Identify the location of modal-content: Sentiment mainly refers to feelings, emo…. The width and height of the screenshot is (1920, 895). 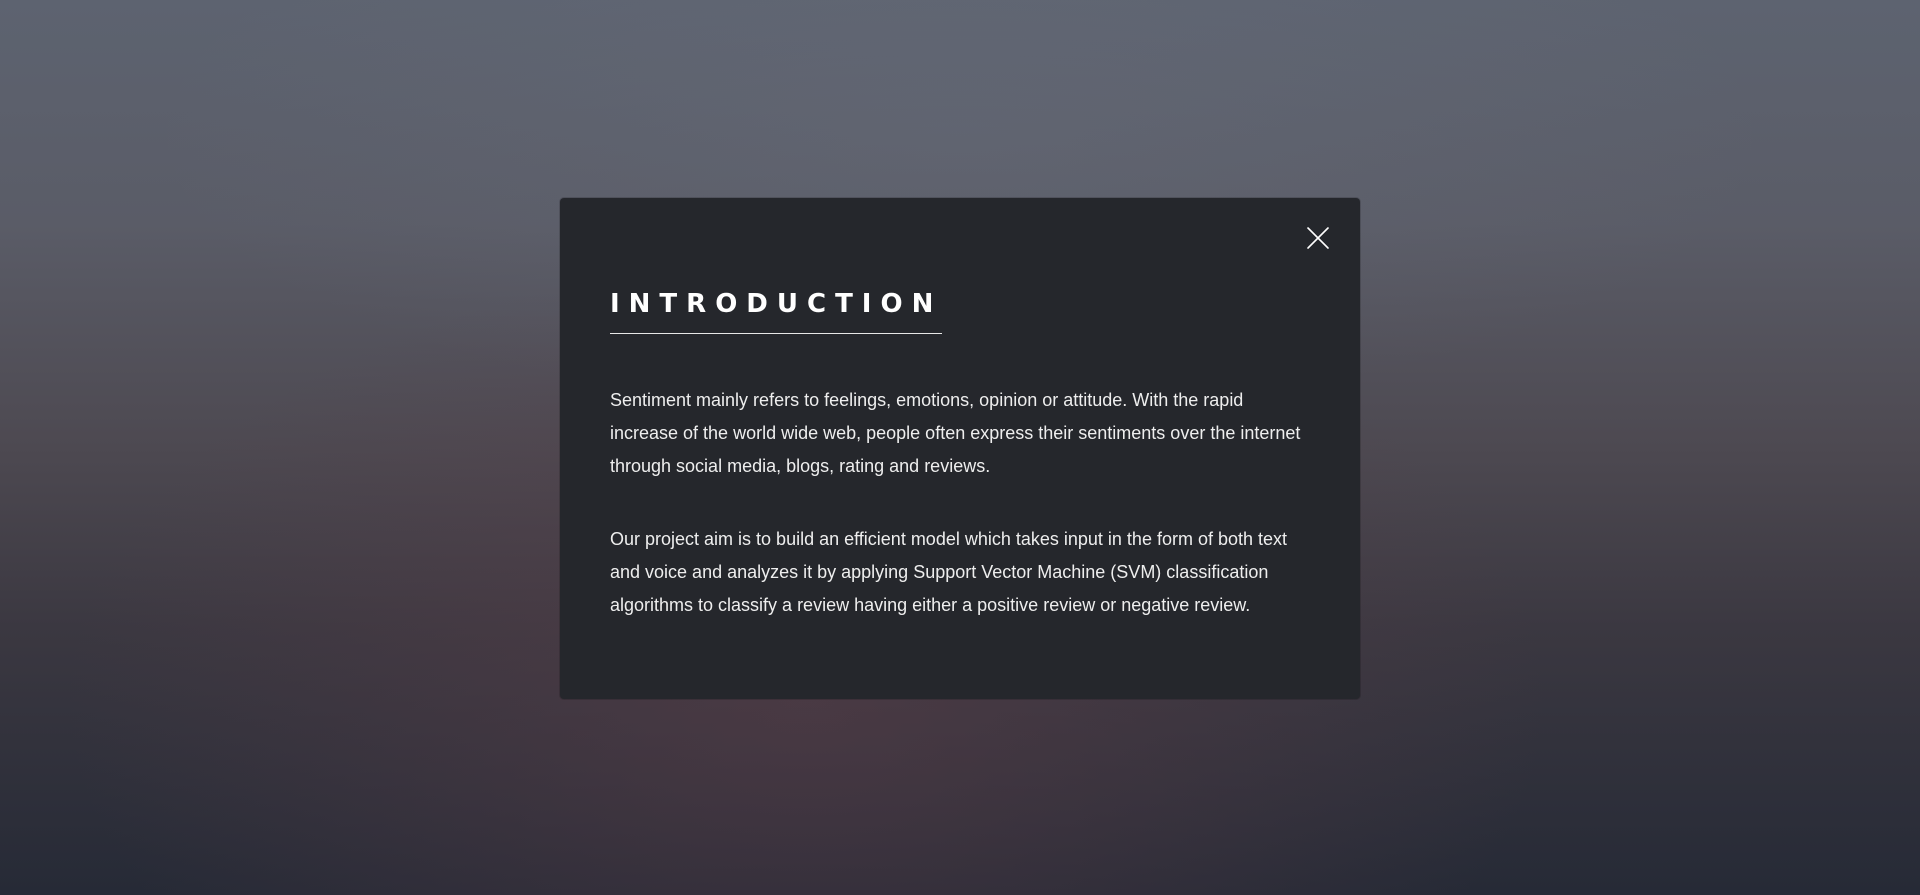
(960, 503).